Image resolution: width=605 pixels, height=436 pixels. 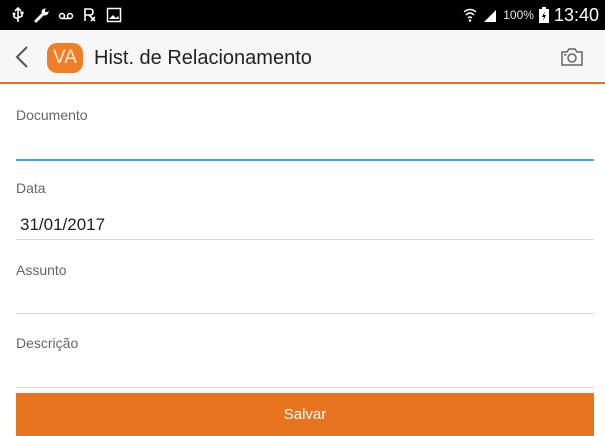 I want to click on status-bar: 100% 13:40, so click(x=302, y=15).